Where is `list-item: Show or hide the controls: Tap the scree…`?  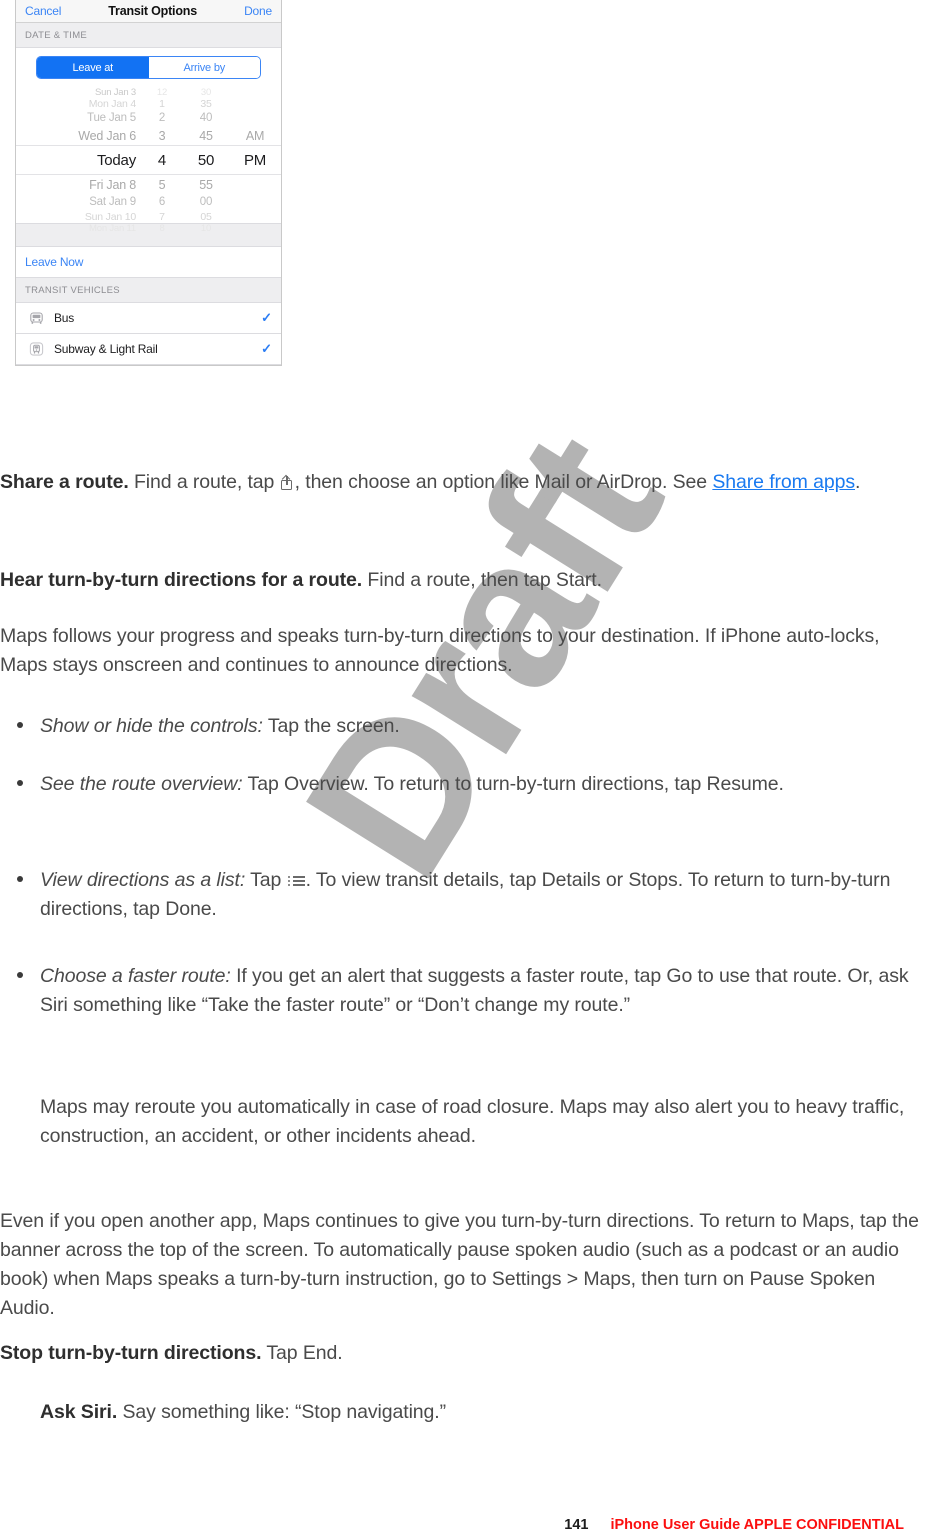
list-item: Show or hide the controls: Tap the scree… is located at coordinates (473, 726).